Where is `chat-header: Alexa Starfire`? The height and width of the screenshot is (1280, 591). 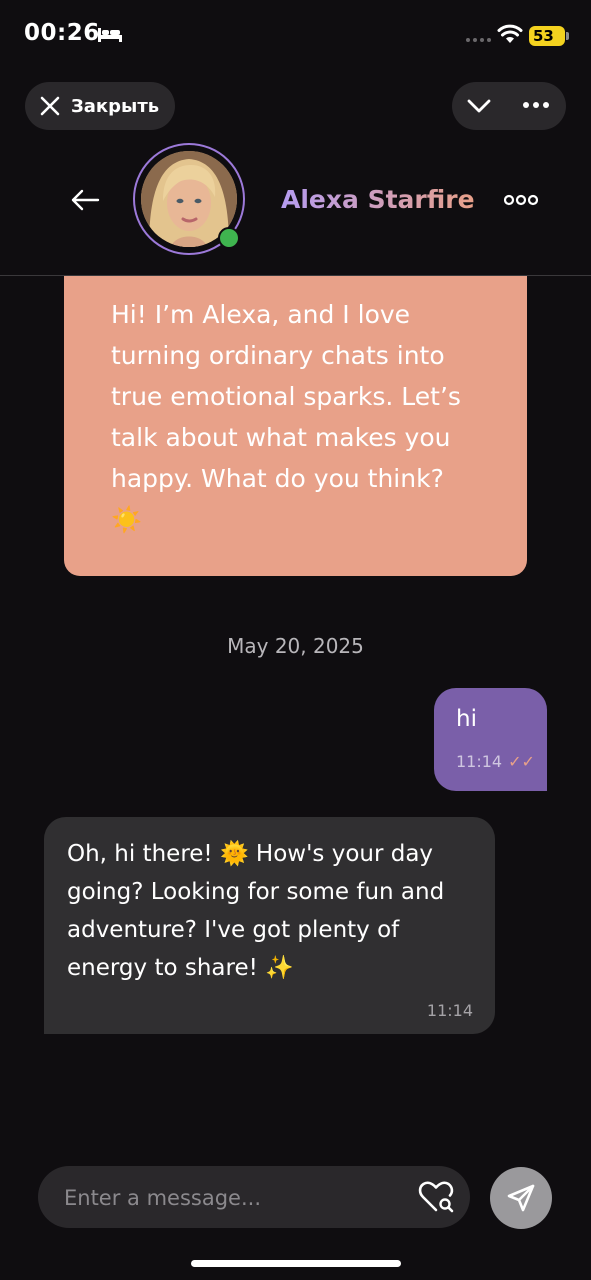
chat-header: Alexa Starfire is located at coordinates (295, 205).